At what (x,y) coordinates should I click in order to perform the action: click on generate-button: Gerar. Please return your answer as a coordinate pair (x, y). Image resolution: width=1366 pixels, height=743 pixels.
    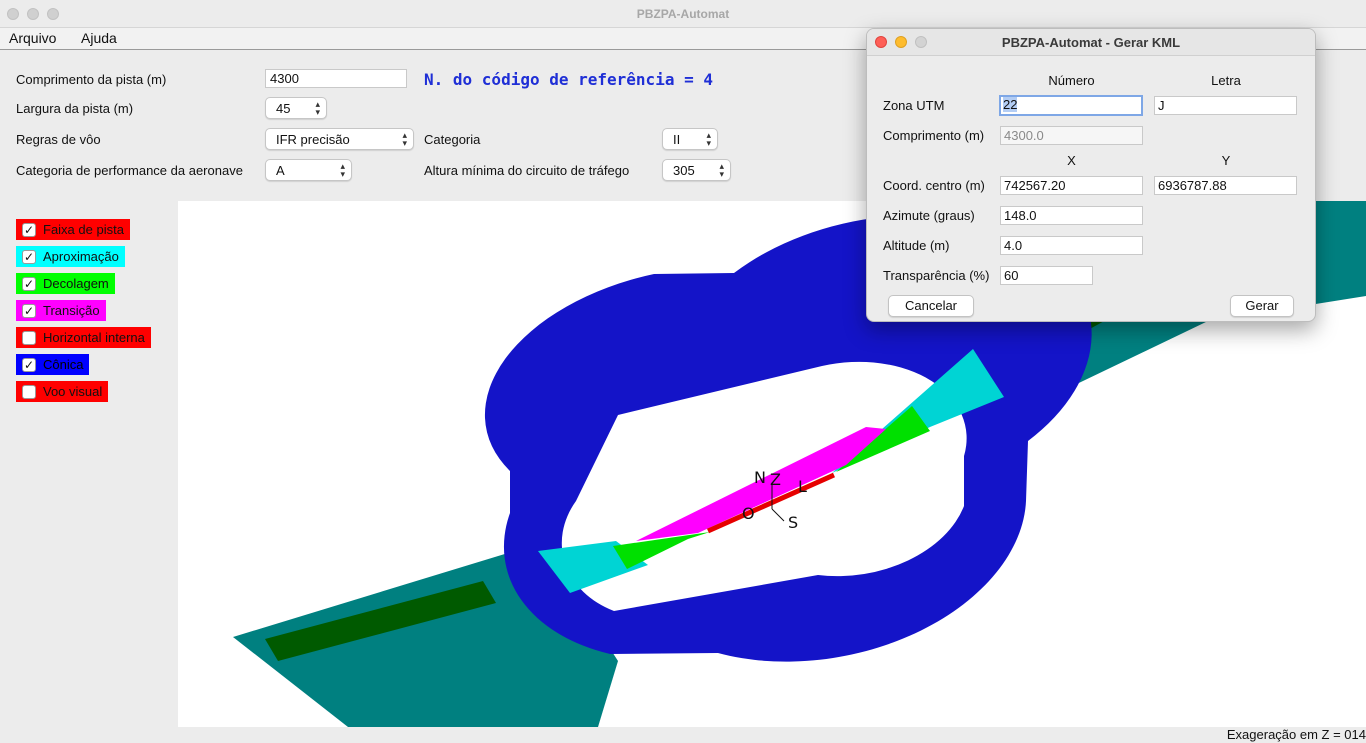
    Looking at the image, I should click on (1262, 306).